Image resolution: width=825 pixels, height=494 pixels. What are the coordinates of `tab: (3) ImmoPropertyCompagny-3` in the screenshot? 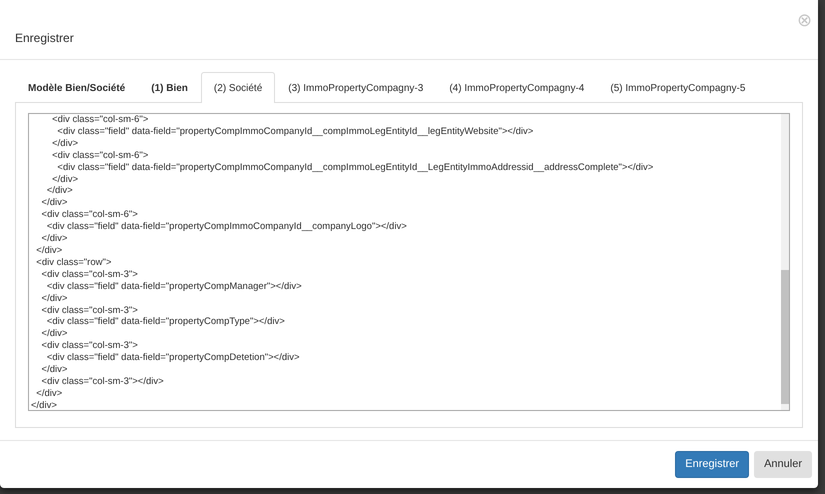 It's located at (355, 87).